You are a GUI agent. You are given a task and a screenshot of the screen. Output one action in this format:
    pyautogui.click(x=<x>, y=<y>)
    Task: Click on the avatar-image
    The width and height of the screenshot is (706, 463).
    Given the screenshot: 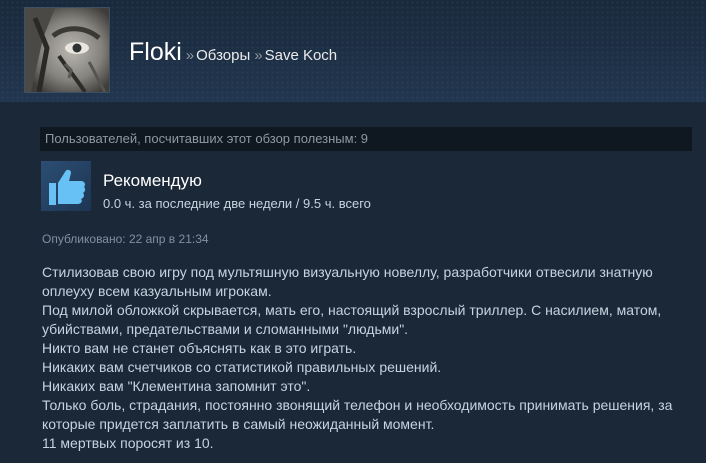 What is the action you would take?
    pyautogui.click(x=67, y=50)
    